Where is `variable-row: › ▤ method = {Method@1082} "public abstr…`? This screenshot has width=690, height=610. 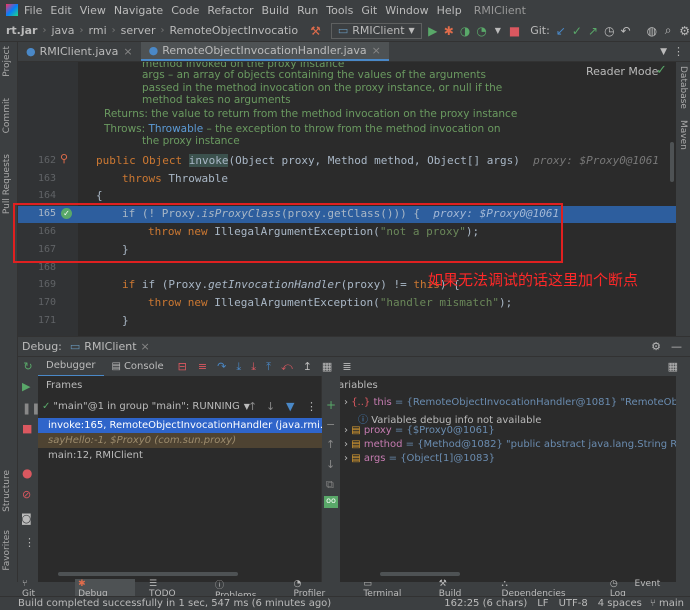 variable-row: › ▤ method = {Method@1082} "public abstr… is located at coordinates (510, 444).